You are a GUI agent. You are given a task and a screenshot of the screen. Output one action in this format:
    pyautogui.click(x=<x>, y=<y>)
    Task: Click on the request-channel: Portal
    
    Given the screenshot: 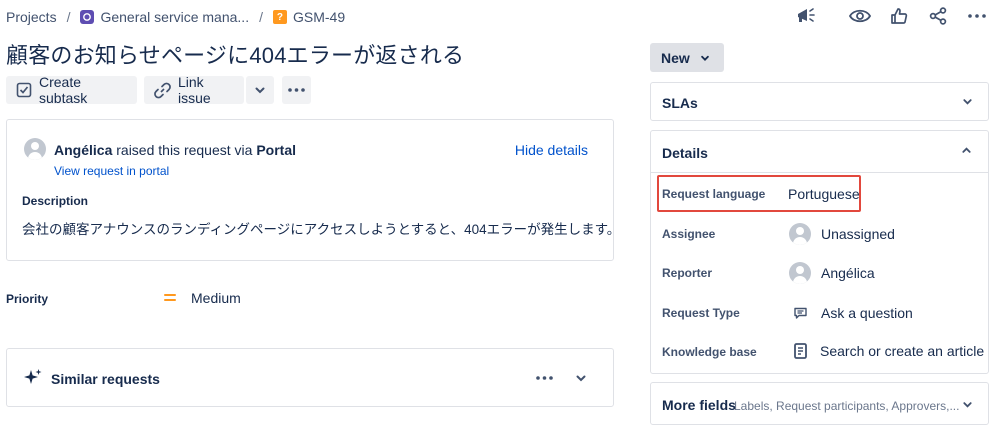 What is the action you would take?
    pyautogui.click(x=276, y=150)
    